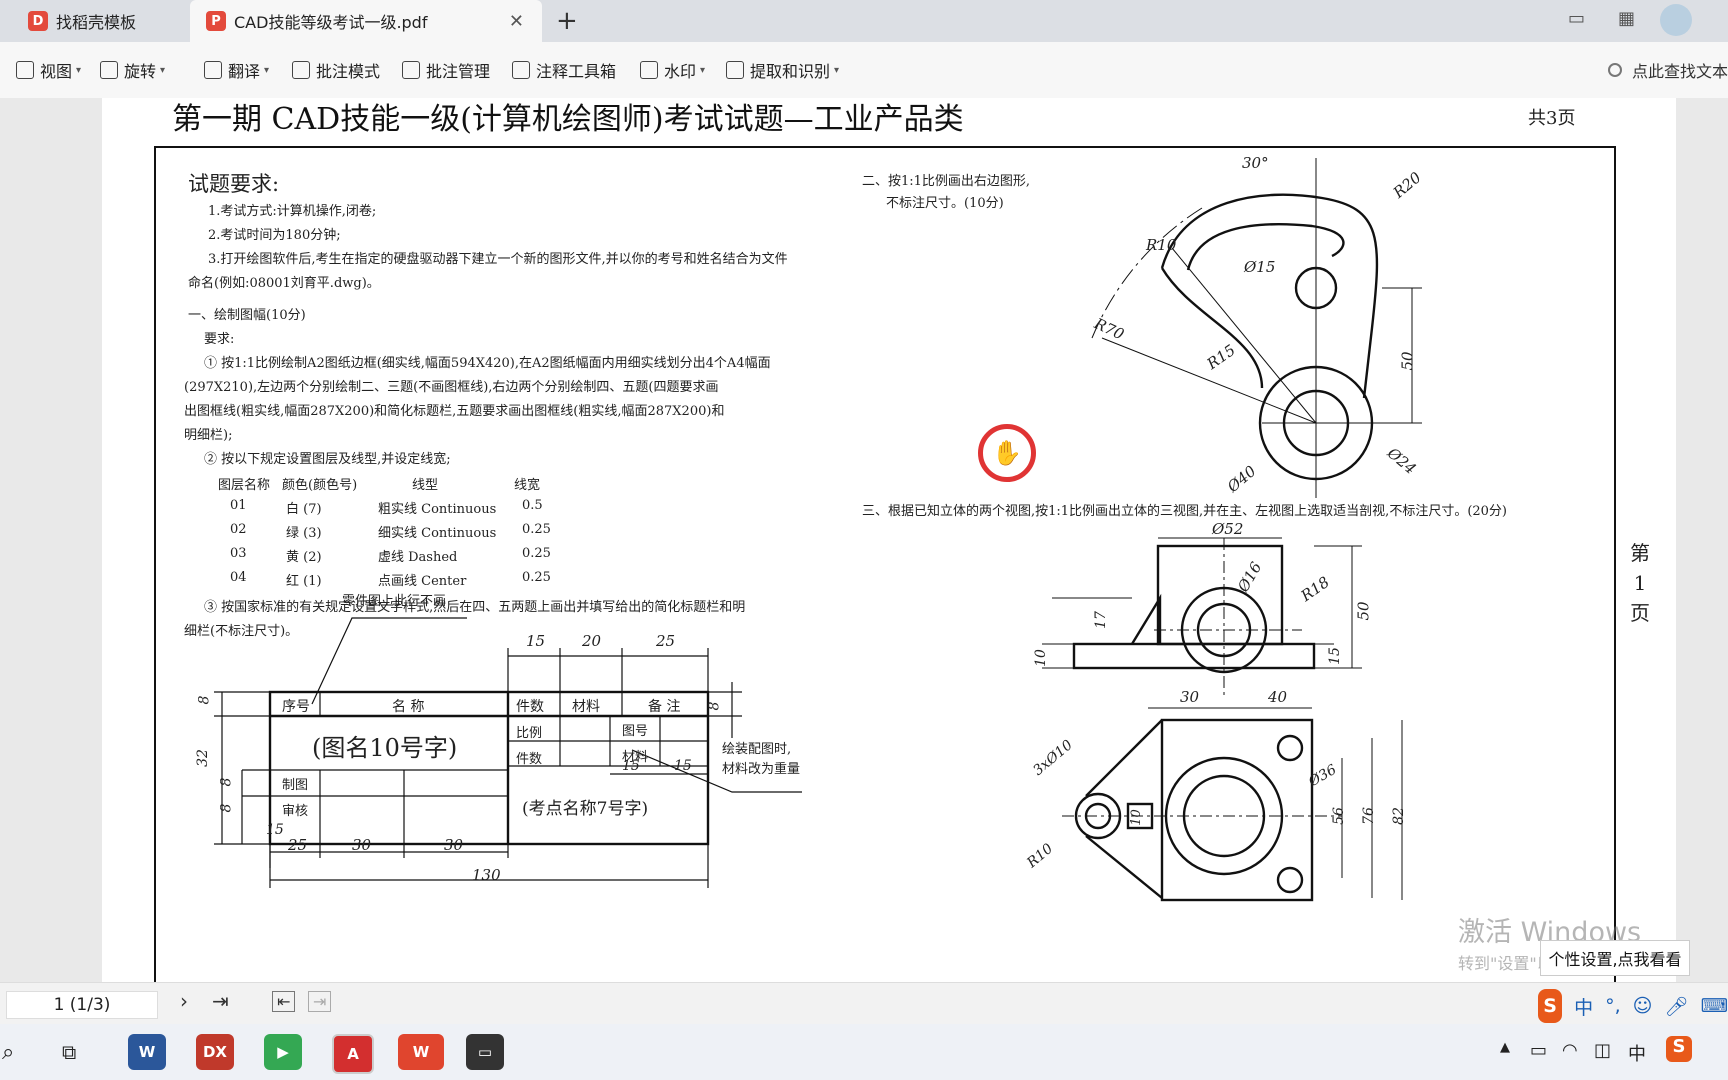 The width and height of the screenshot is (1728, 1080). What do you see at coordinates (458, 71) in the screenshot?
I see `toolbar-label: 批注管理` at bounding box center [458, 71].